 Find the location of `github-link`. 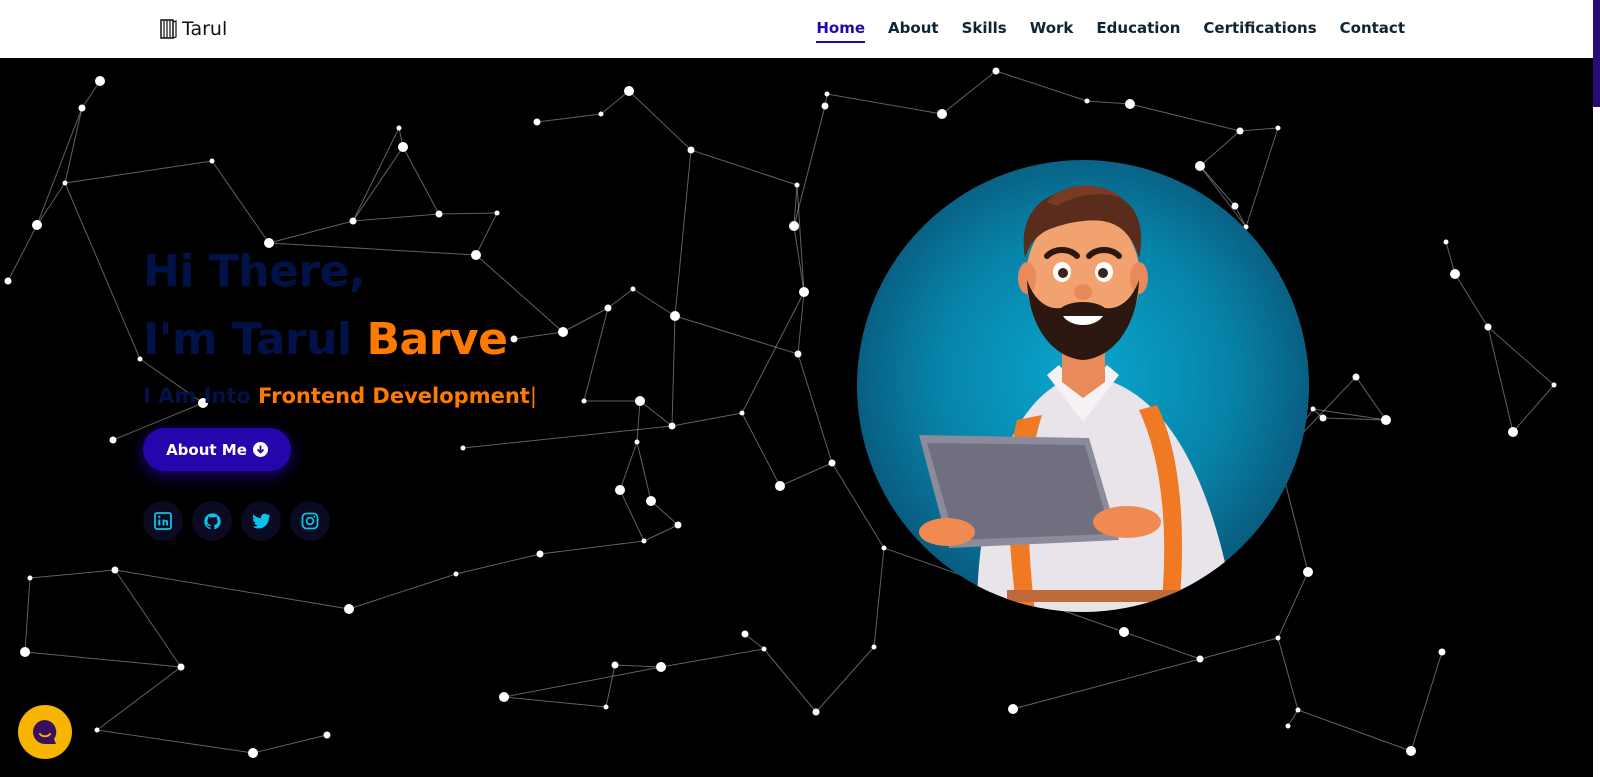

github-link is located at coordinates (212, 521).